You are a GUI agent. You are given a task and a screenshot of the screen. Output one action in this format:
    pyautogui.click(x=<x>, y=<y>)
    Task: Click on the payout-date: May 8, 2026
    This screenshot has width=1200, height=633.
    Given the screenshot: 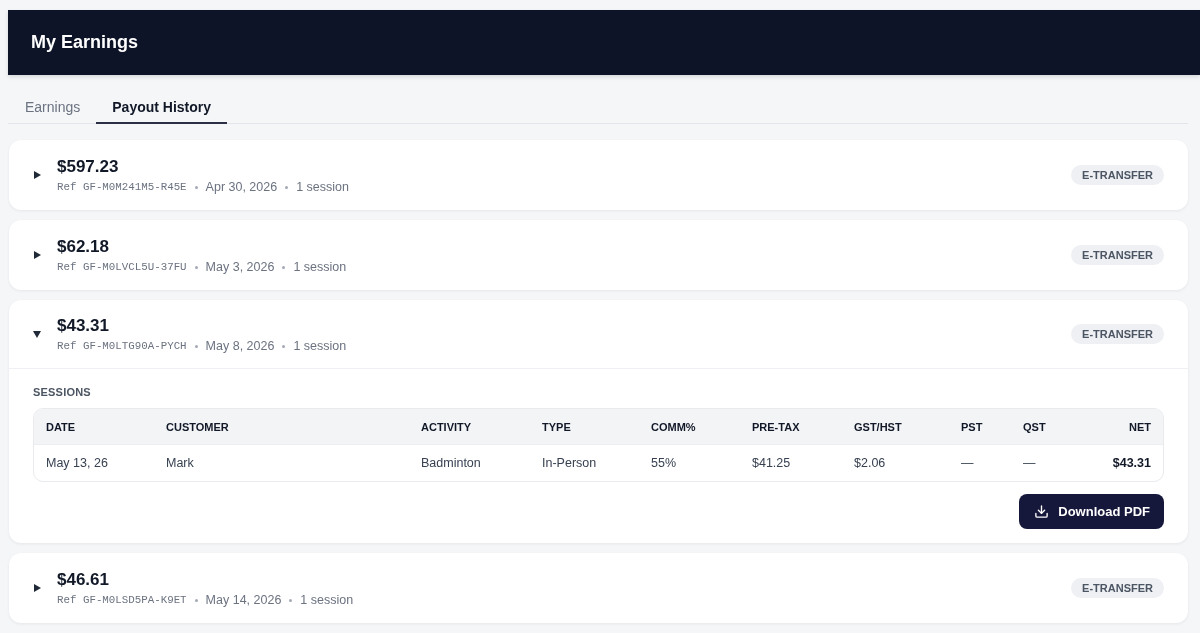 What is the action you would take?
    pyautogui.click(x=240, y=346)
    